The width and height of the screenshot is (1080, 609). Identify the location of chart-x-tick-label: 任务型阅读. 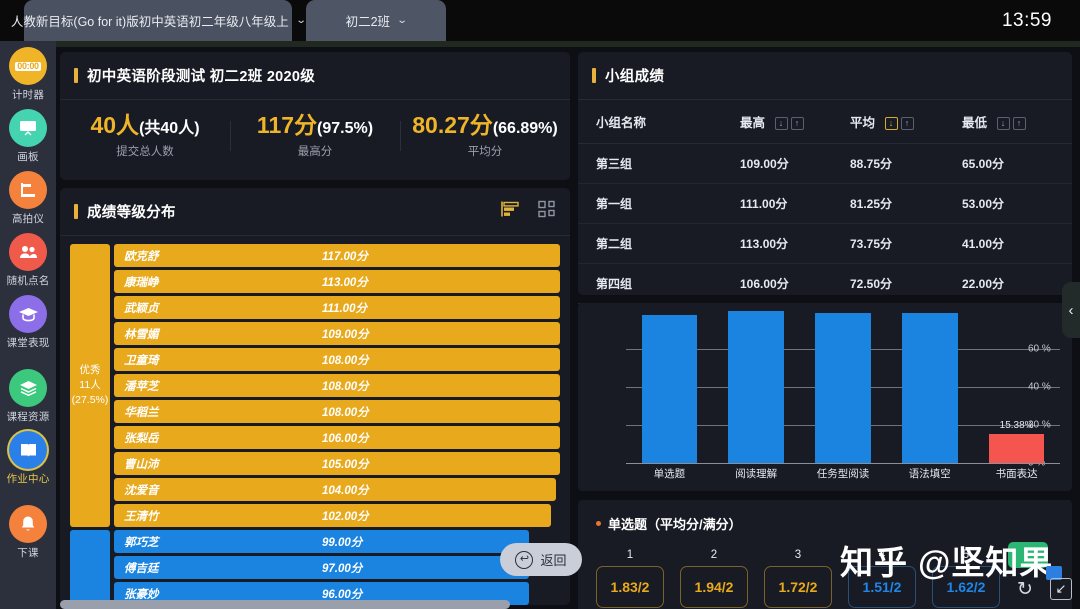
(843, 474).